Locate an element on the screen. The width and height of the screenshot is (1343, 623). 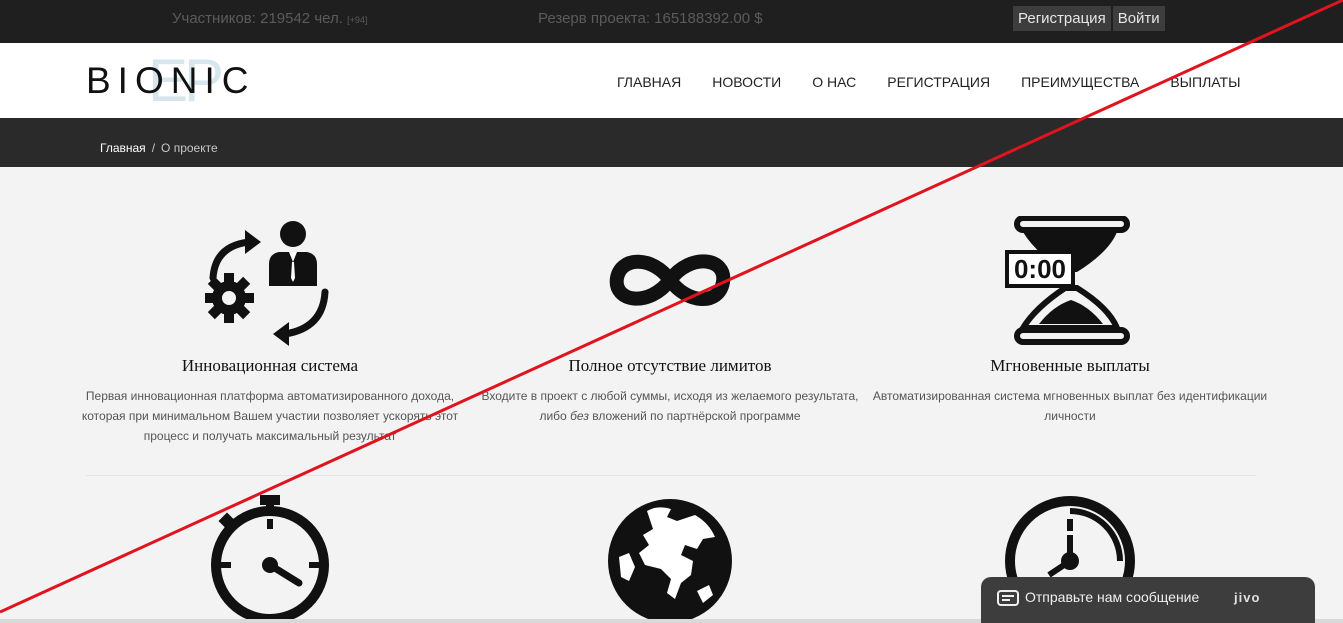
innovation-cycle-icon is located at coordinates (267, 283).